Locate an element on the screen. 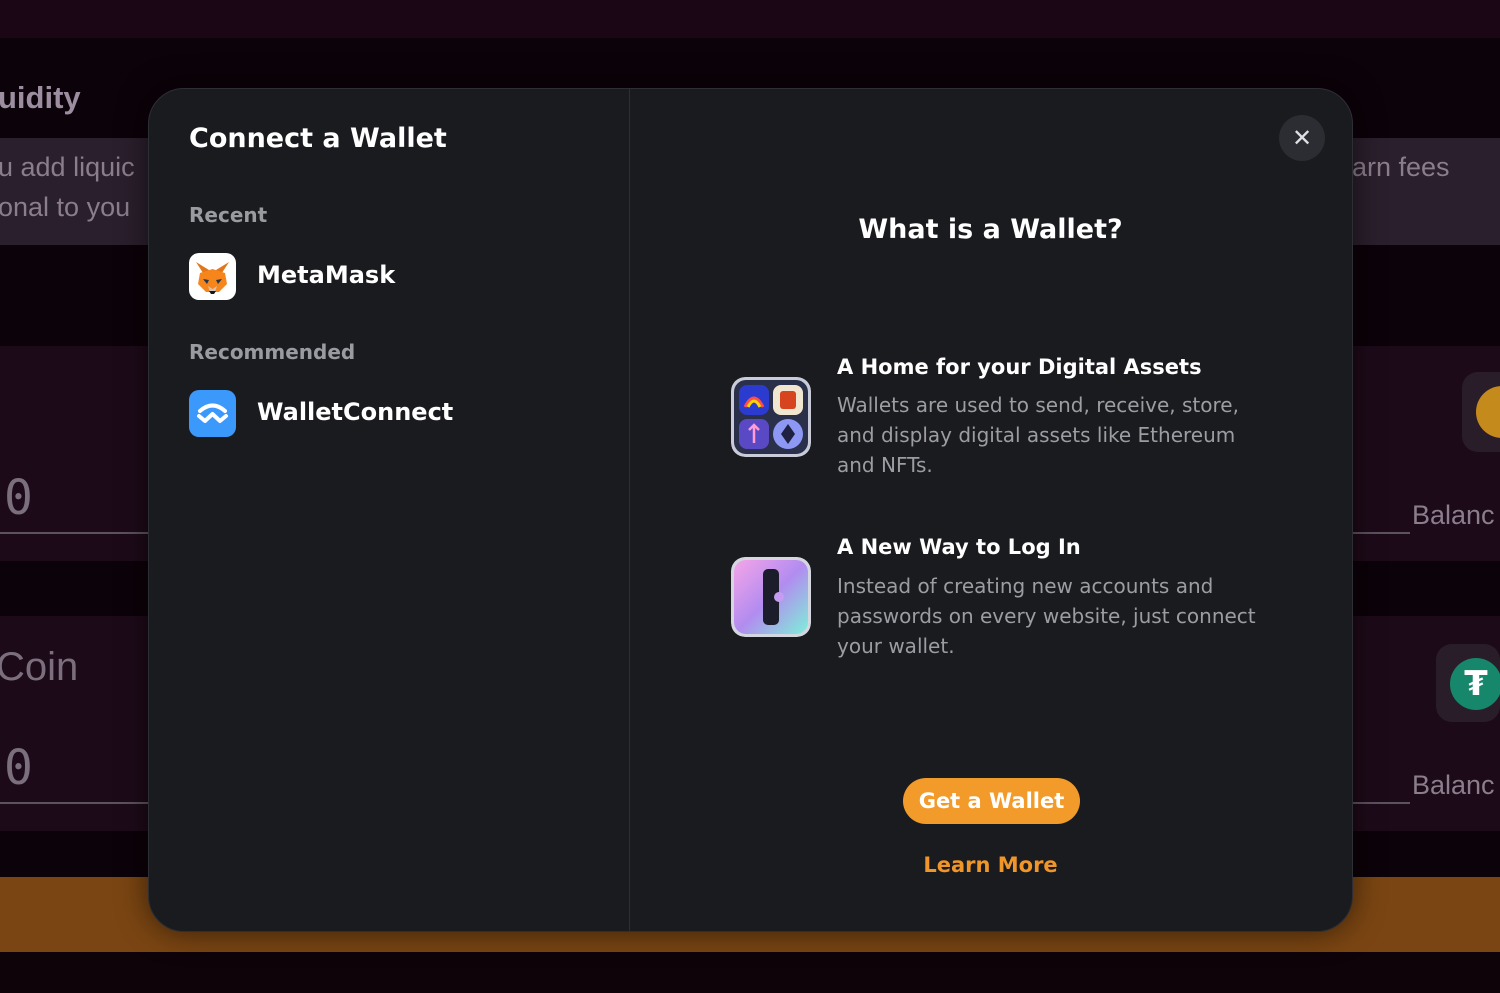 This screenshot has width=1500, height=993. info-text-right: arn fees is located at coordinates (1401, 167).